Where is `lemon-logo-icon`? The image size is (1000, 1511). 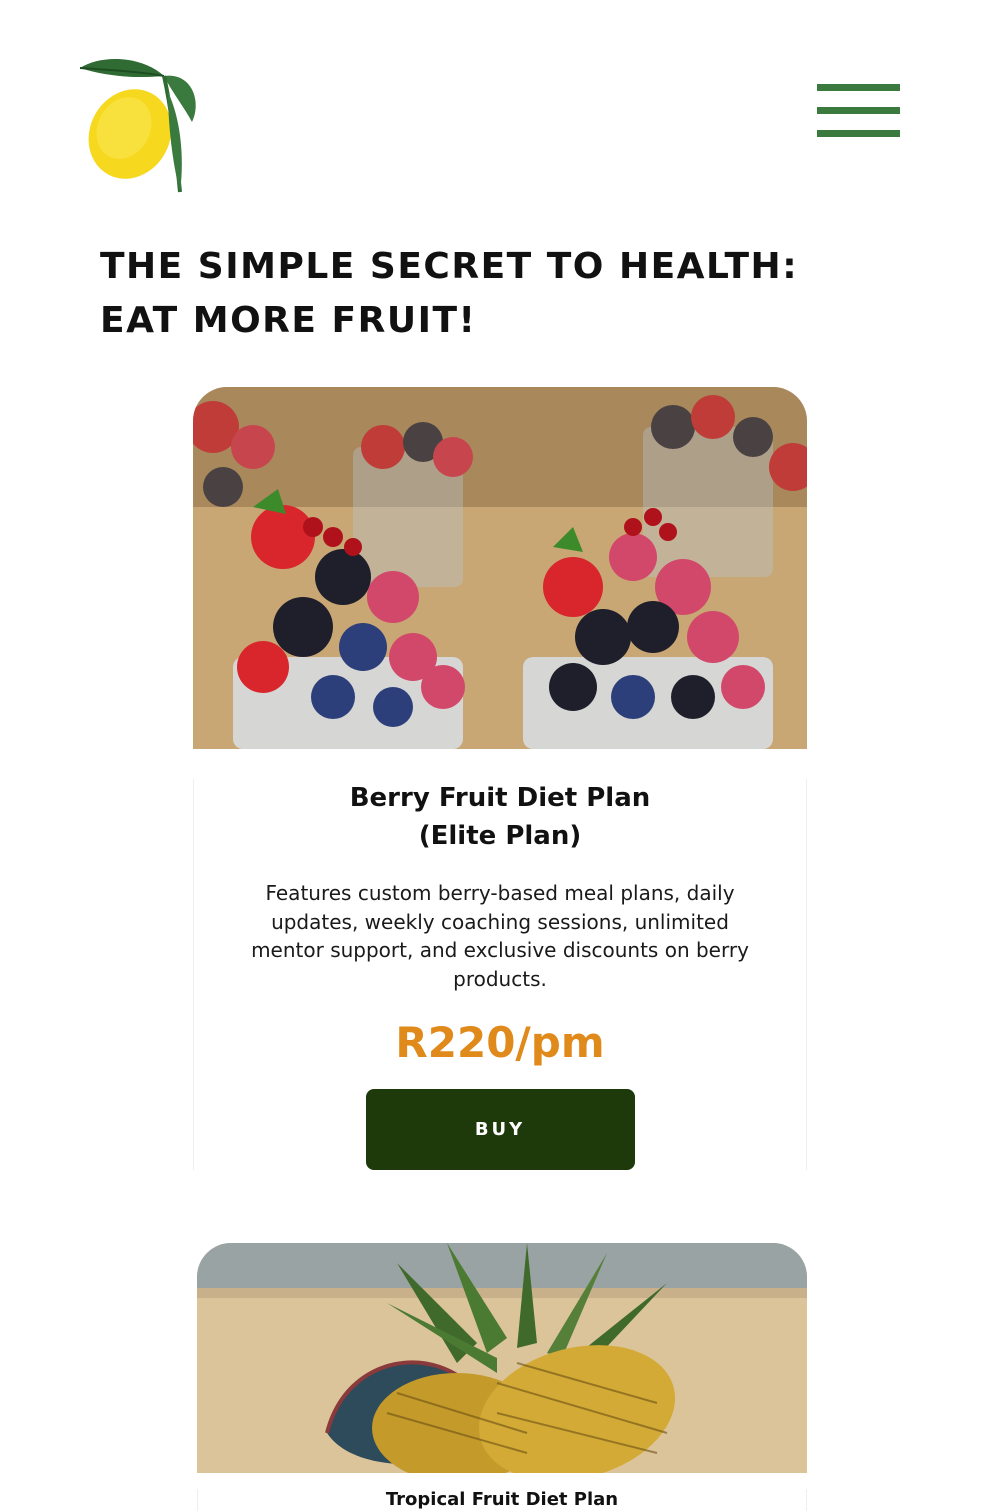
lemon-logo-icon is located at coordinates (137, 124).